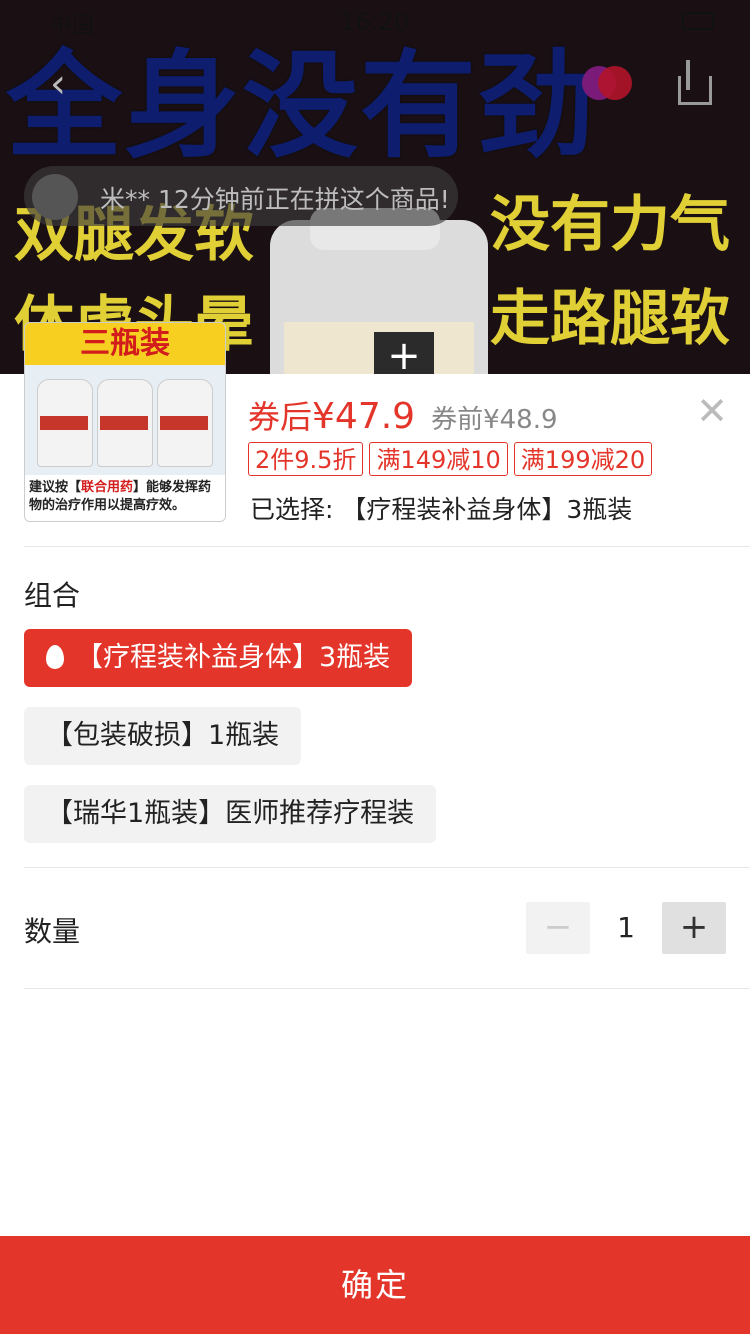  I want to click on back-chevron-icon: ‹, so click(58, 86).